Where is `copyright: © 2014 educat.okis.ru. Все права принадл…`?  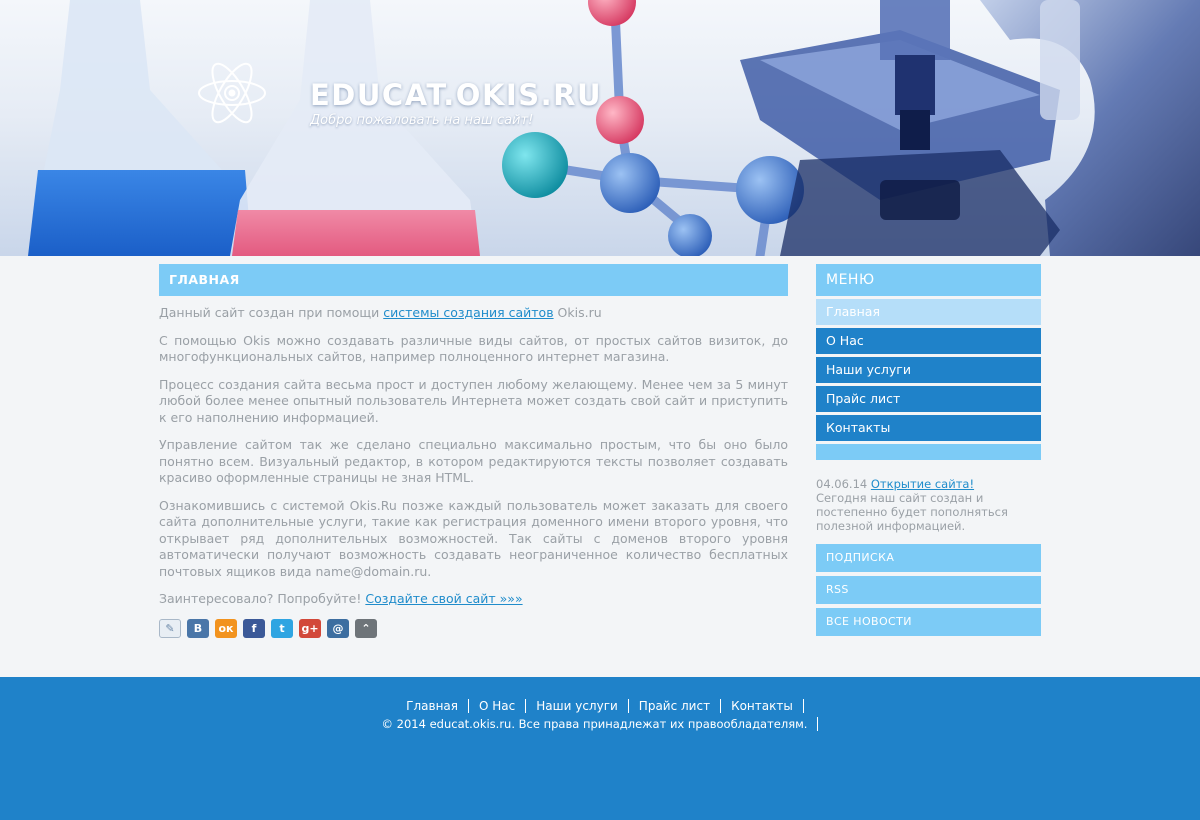
copyright: © 2014 educat.okis.ru. Все права принадл… is located at coordinates (600, 724).